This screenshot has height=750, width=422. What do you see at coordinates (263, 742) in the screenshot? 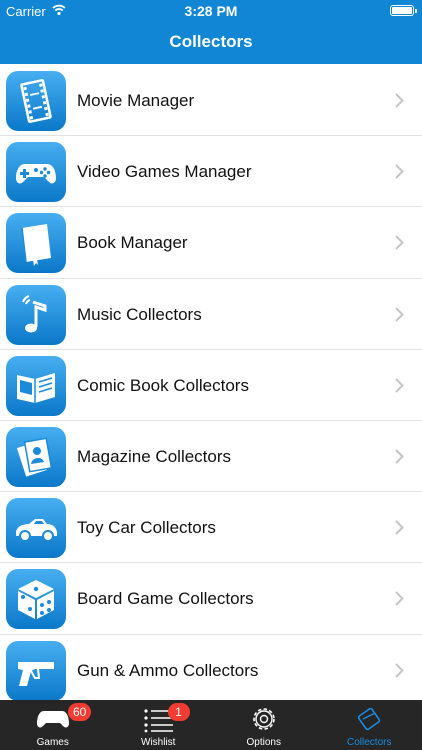
I see `tab-label: Options` at bounding box center [263, 742].